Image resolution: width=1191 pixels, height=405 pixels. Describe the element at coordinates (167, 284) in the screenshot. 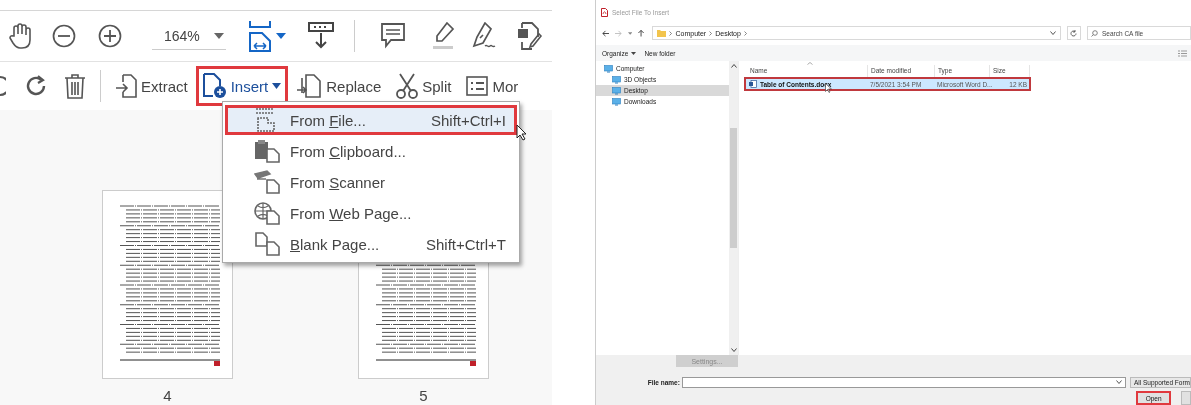

I see `page-thumbnail` at that location.